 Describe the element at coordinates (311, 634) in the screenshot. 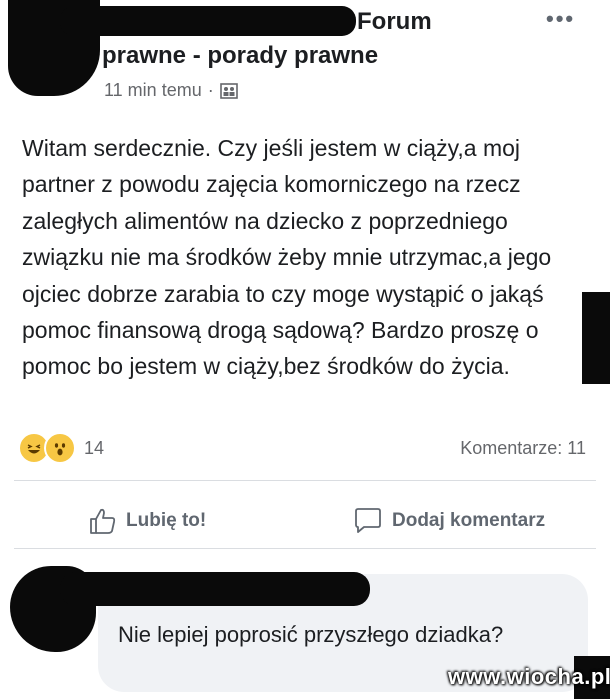

I see `comment-text: Nie lepiej poprosić przyszłego dziadka?` at that location.